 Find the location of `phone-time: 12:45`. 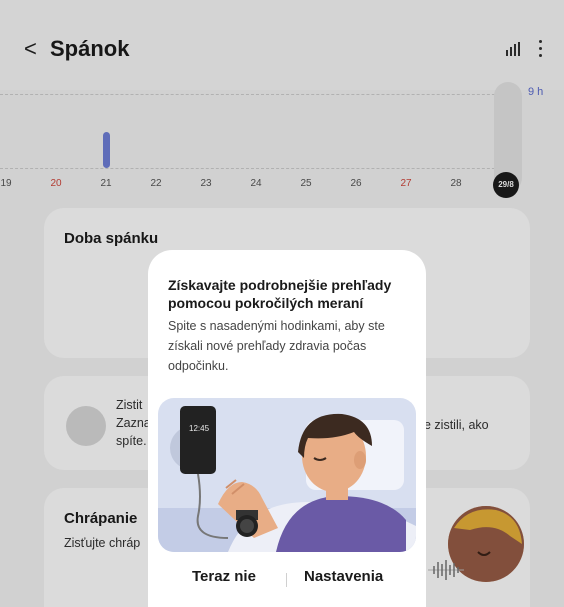

phone-time: 12:45 is located at coordinates (199, 428).